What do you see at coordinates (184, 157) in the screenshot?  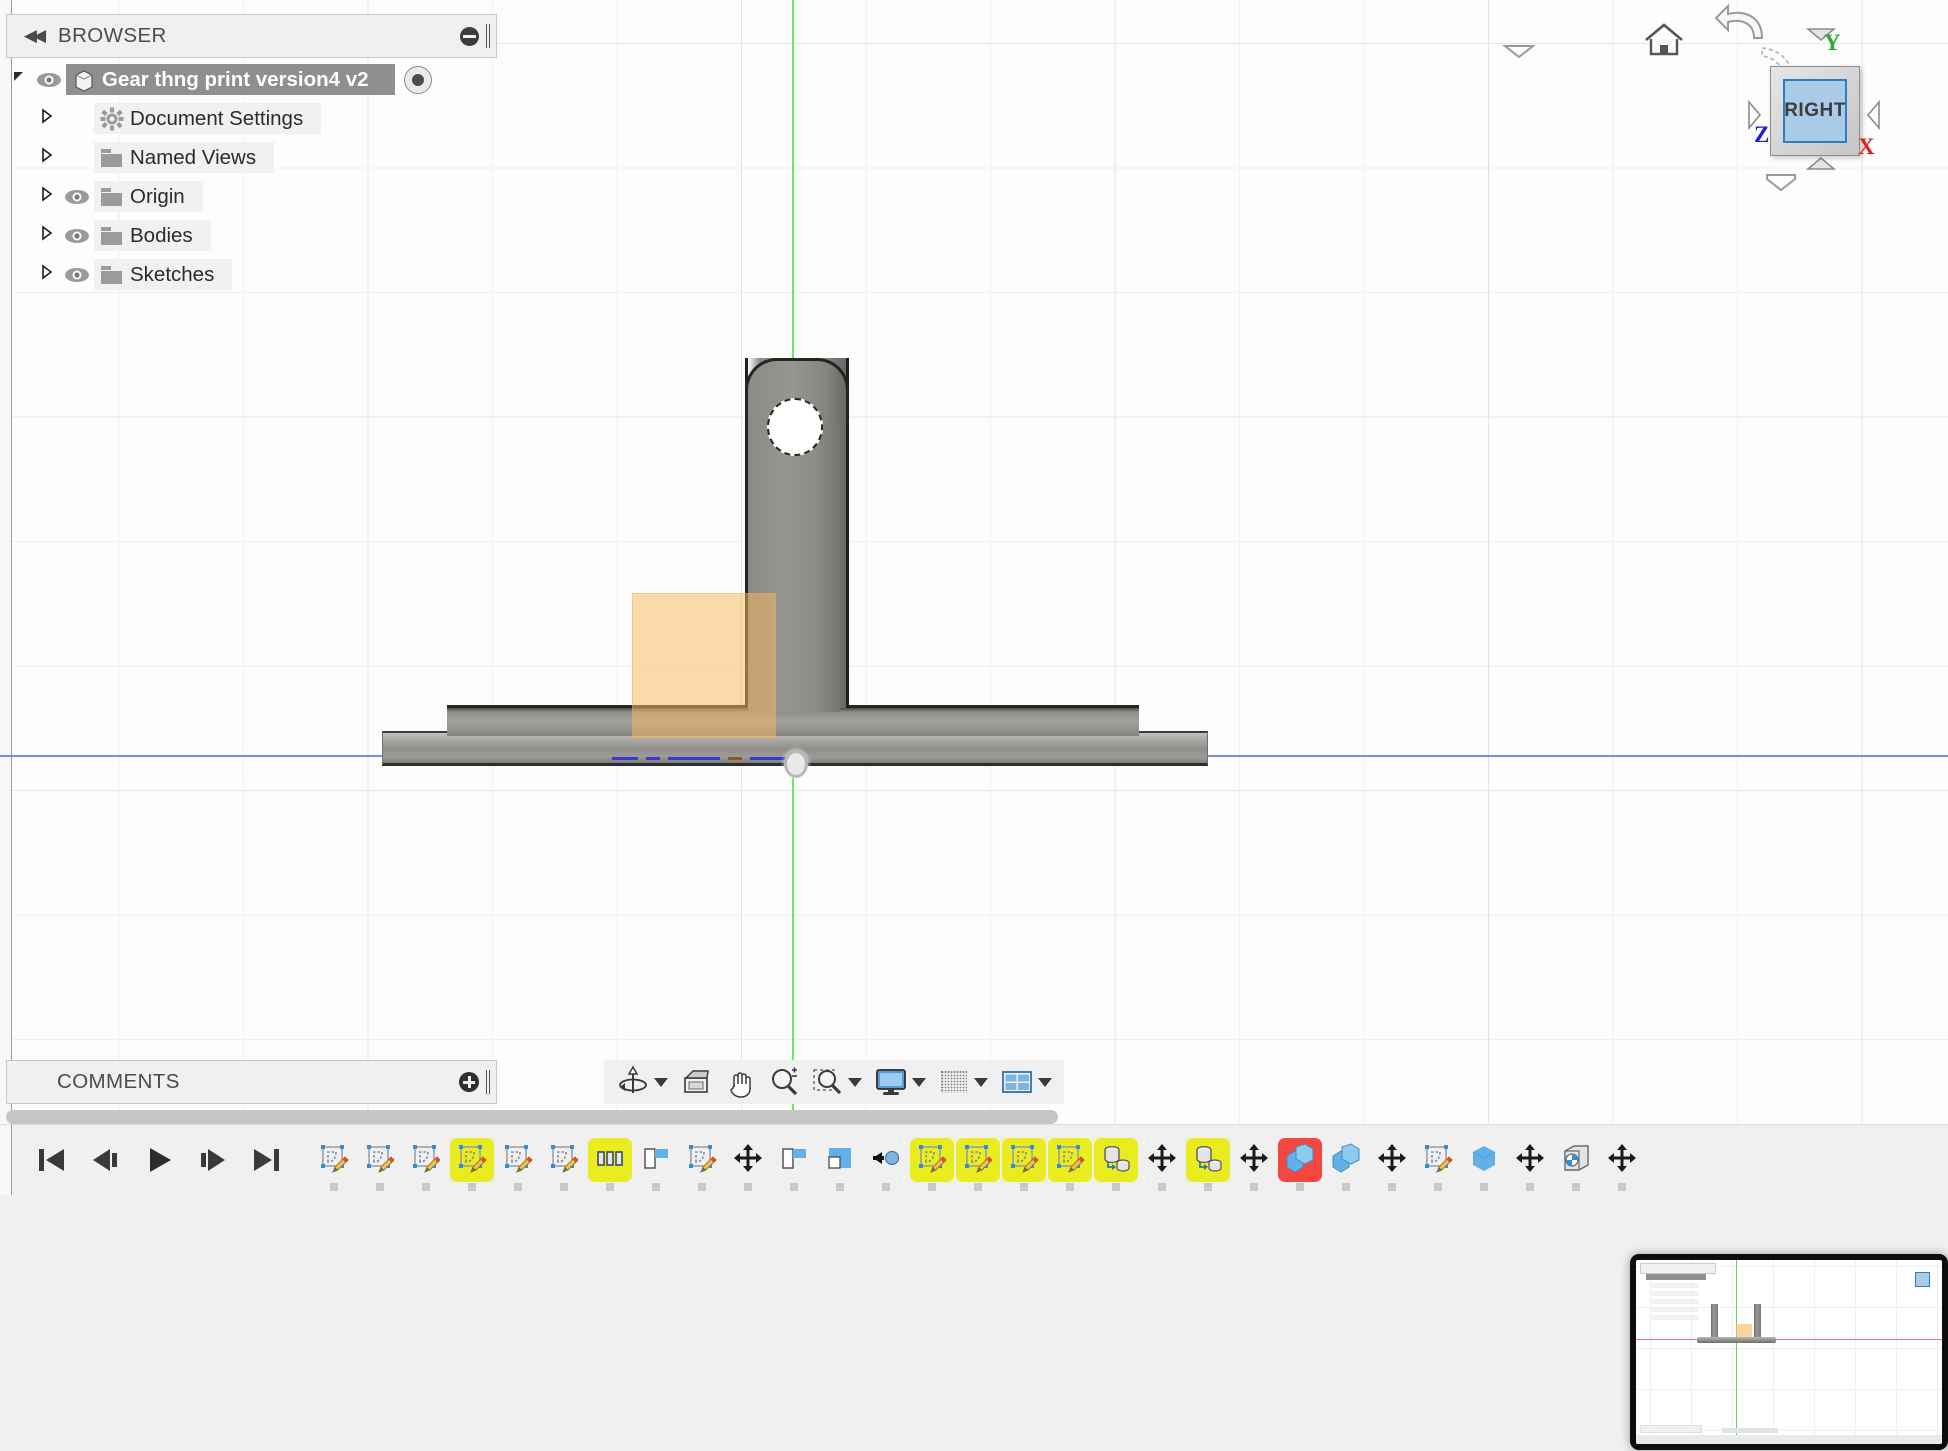 I see `named-views-row: Named Views` at bounding box center [184, 157].